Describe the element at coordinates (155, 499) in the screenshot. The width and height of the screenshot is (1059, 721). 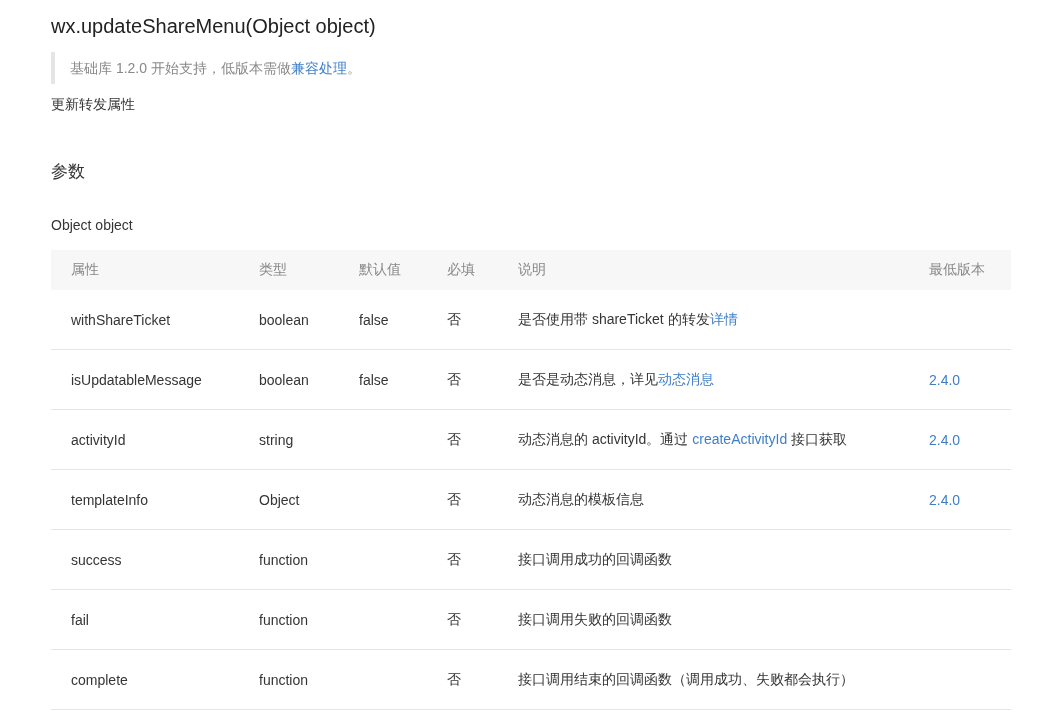
I see `table-cell: templateInfo` at that location.